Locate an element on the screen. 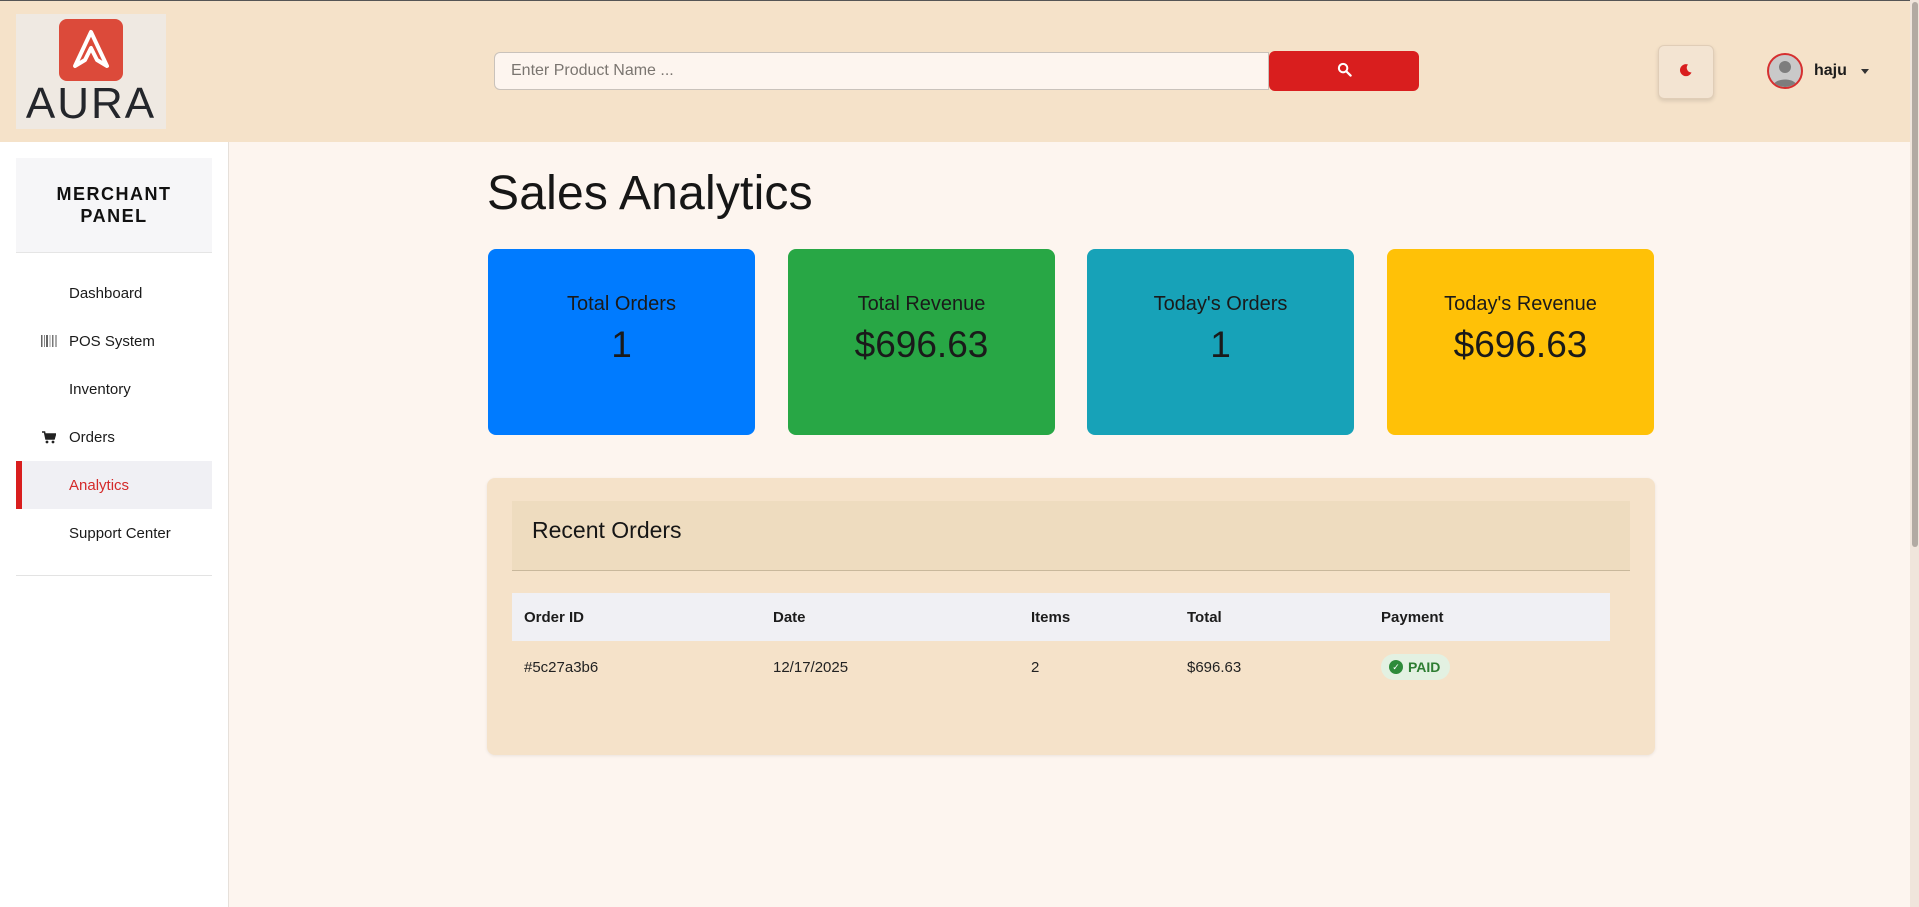  panel-title: MERCHANT PANEL is located at coordinates (114, 205).